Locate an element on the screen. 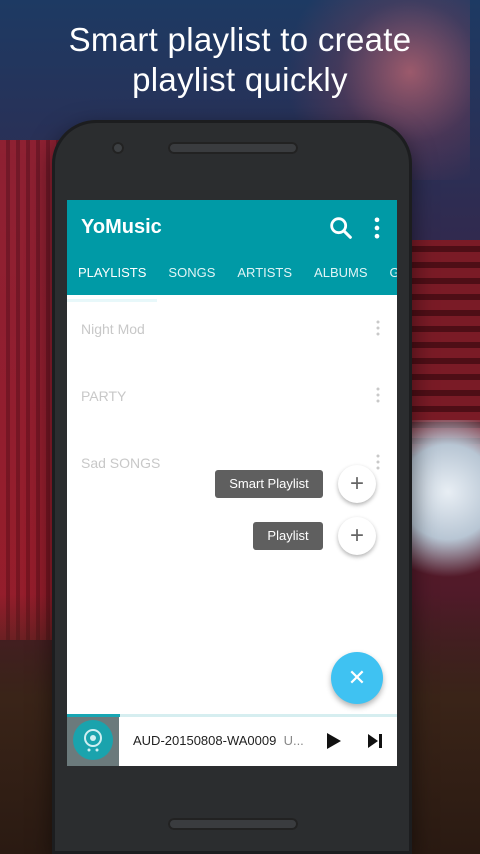 Image resolution: width=480 pixels, height=854 pixels. bottom-speaker is located at coordinates (233, 824).